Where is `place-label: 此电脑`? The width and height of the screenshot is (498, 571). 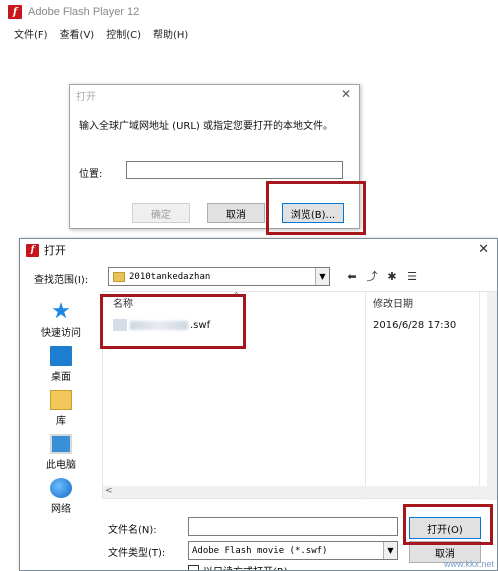 place-label: 此电脑 is located at coordinates (61, 465).